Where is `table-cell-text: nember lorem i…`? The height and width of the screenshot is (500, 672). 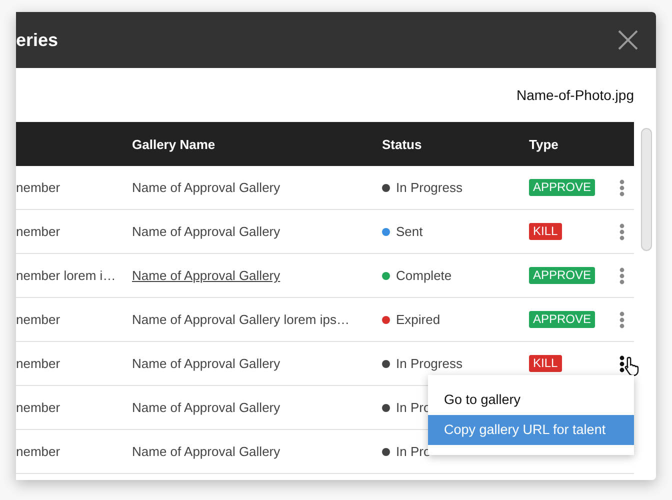
table-cell-text: nember lorem i… is located at coordinates (66, 275).